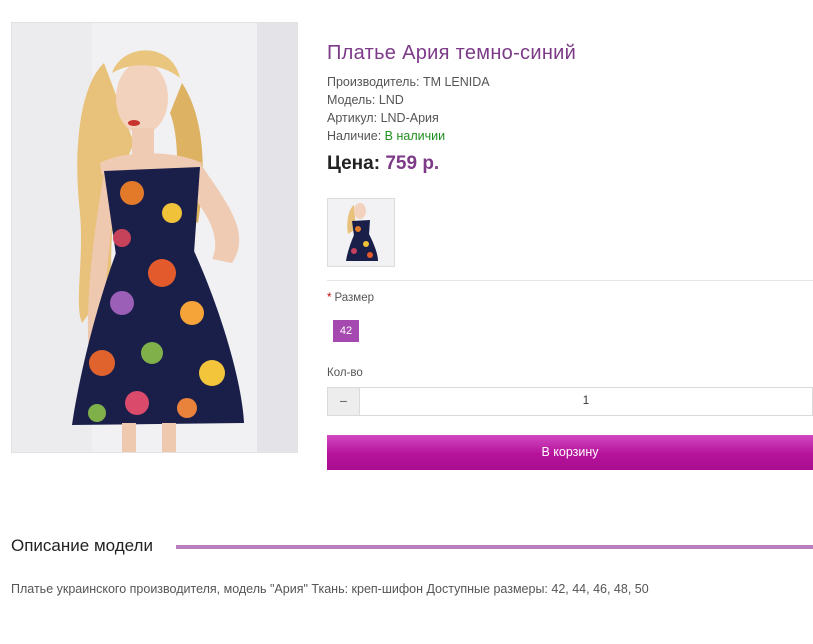  I want to click on model-value: LND, so click(391, 100).